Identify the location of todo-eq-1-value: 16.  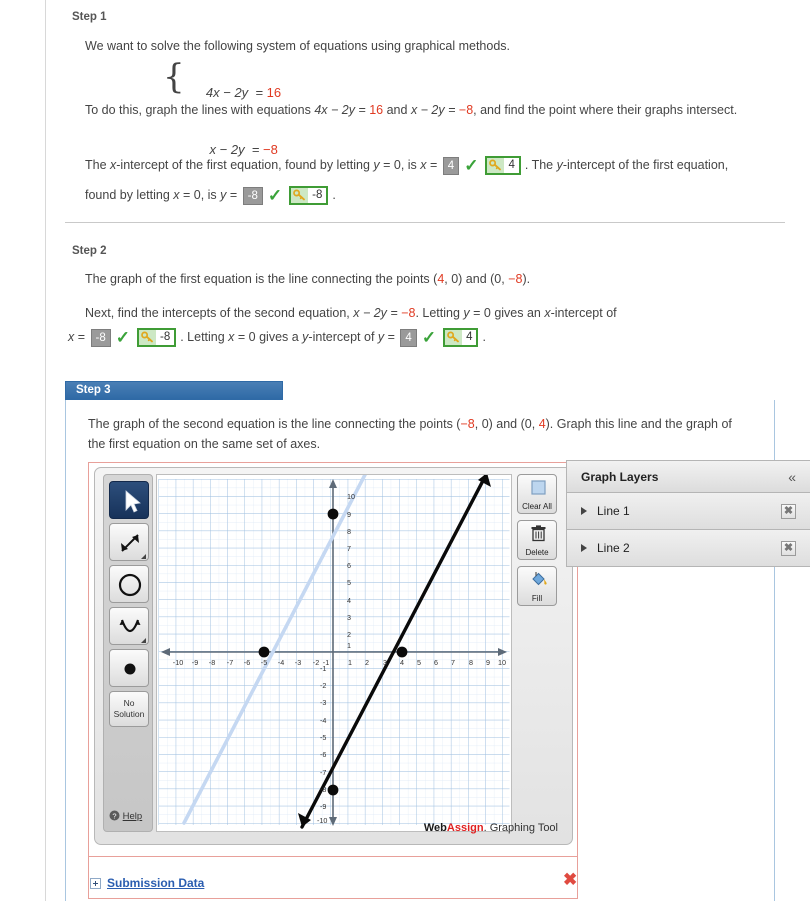
(376, 110).